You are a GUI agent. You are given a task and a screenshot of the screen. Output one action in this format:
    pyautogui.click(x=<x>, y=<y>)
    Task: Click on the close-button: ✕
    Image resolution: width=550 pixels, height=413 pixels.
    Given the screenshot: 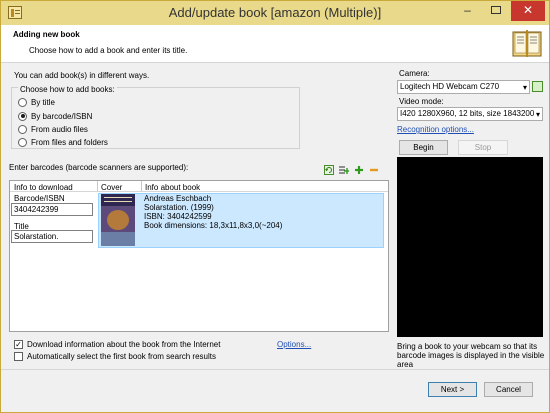 What is the action you would take?
    pyautogui.click(x=528, y=11)
    